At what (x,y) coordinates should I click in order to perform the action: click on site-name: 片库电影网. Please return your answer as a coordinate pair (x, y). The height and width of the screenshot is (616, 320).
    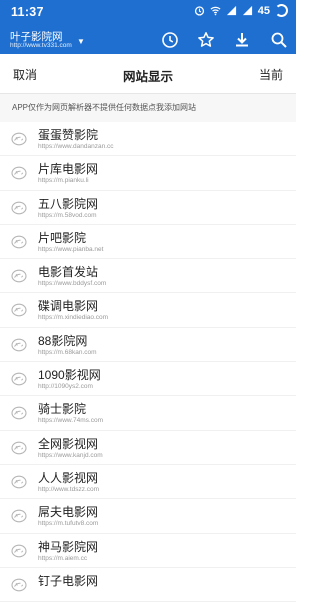
    Looking at the image, I should click on (68, 169).